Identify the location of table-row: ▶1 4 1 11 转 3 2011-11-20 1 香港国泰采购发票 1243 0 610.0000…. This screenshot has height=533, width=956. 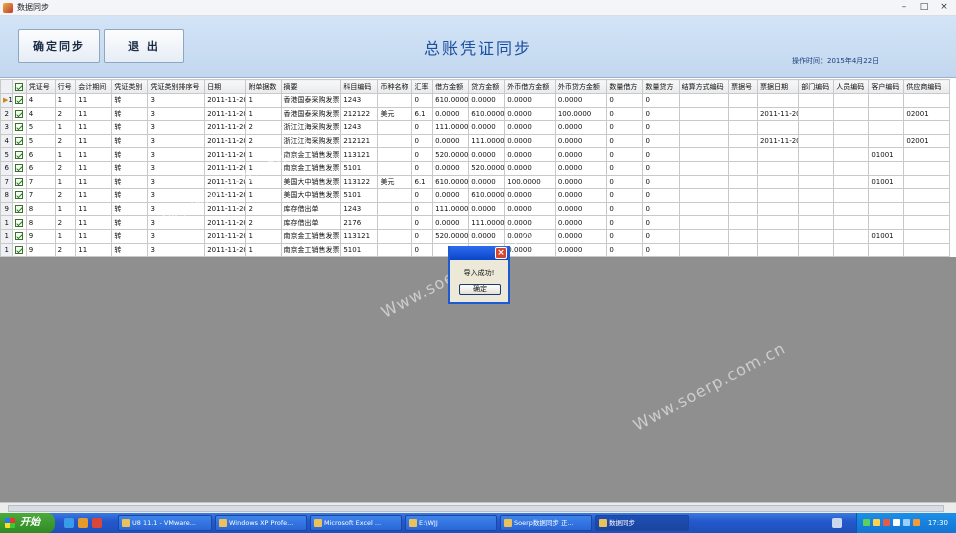
(475, 100).